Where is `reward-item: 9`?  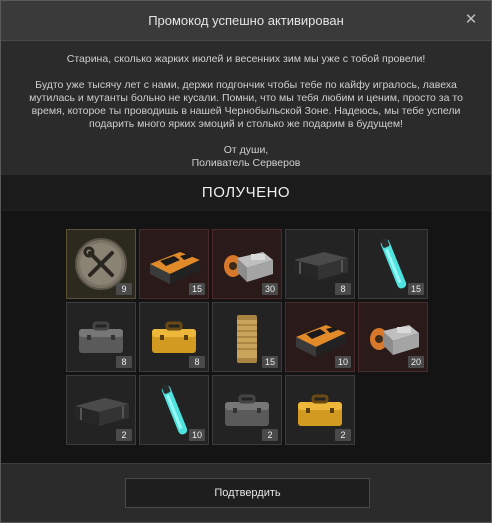
reward-item: 9 is located at coordinates (101, 264).